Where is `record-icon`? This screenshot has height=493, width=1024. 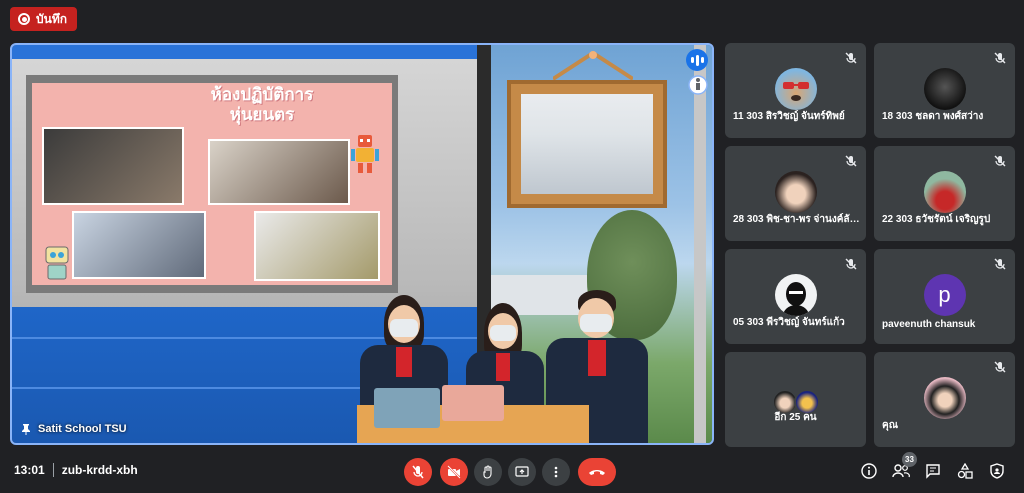 record-icon is located at coordinates (24, 19).